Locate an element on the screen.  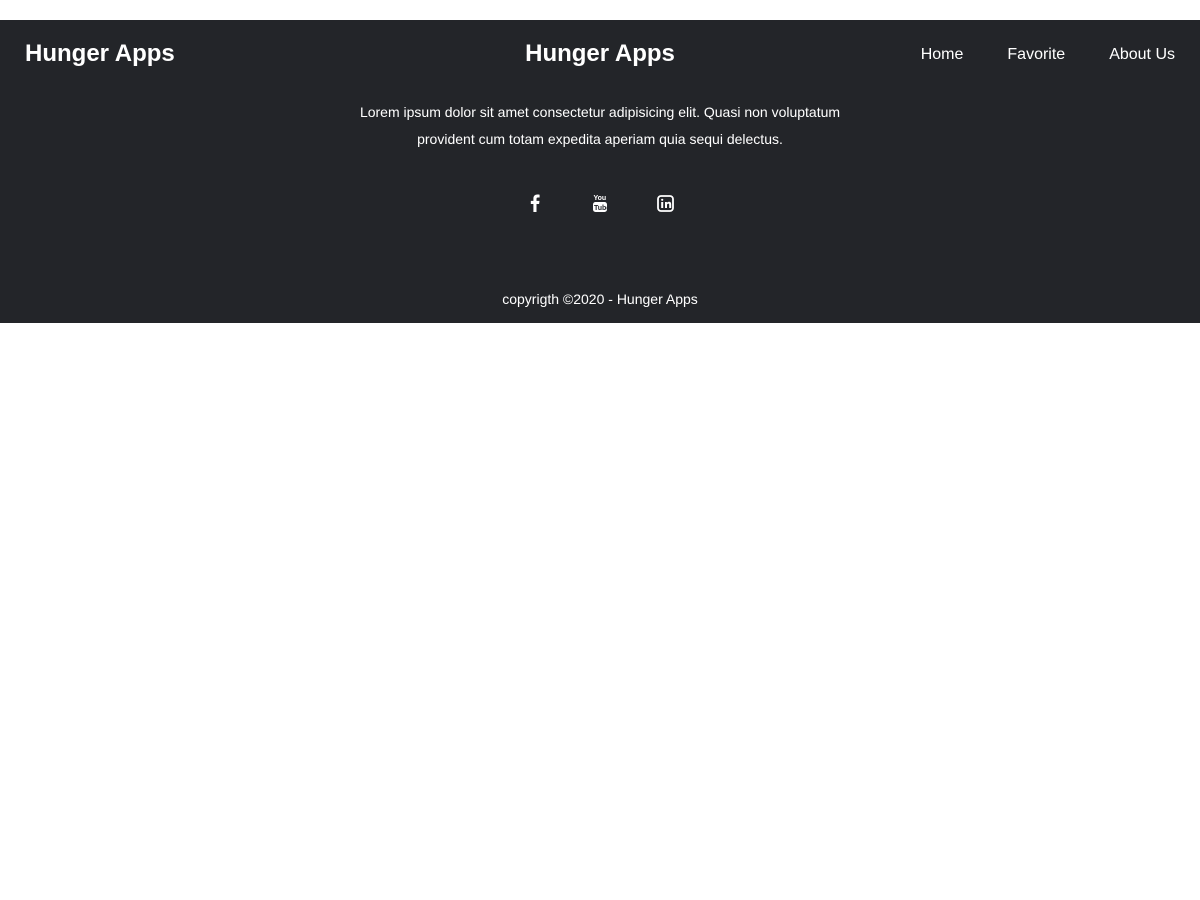
youtube-icon: You Tube is located at coordinates (600, 203).